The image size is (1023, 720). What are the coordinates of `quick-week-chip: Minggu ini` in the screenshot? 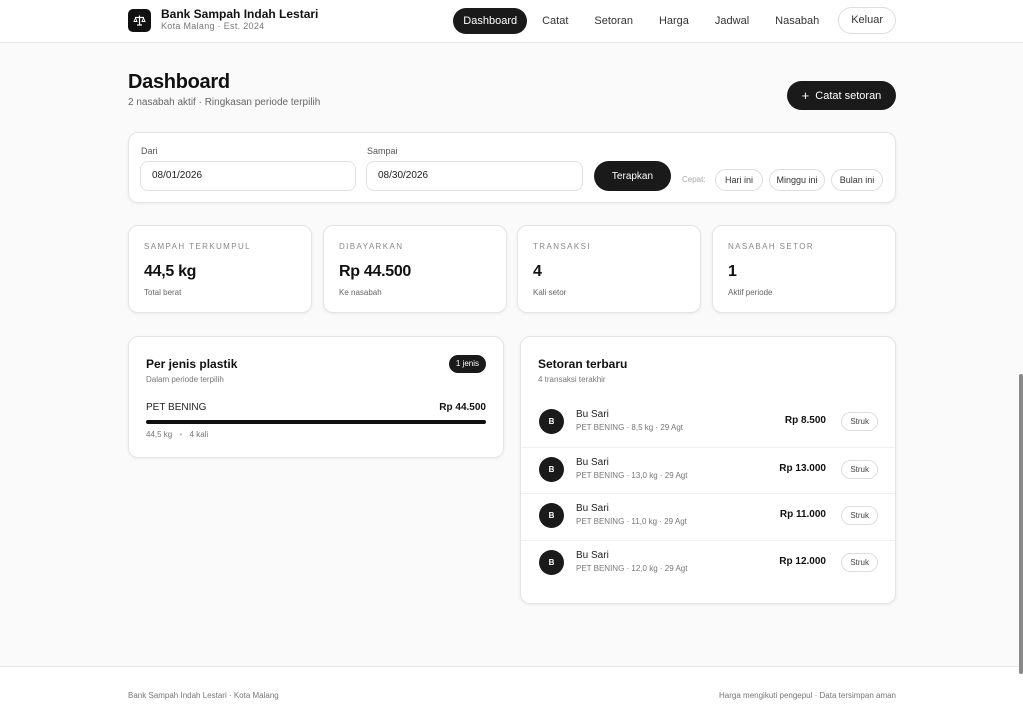 It's located at (797, 180).